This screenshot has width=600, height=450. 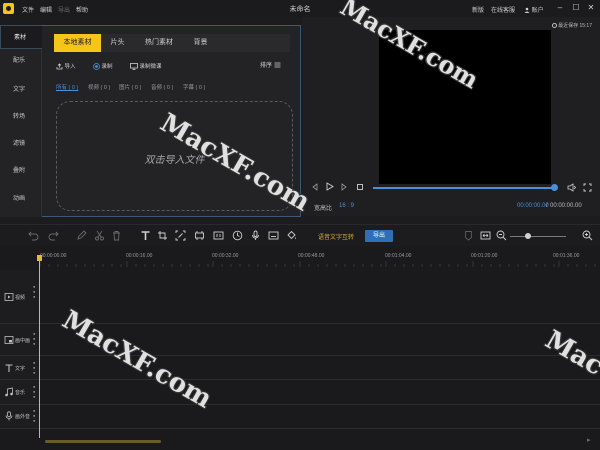 I want to click on sidebar-tab-text: 文字, so click(x=21, y=90).